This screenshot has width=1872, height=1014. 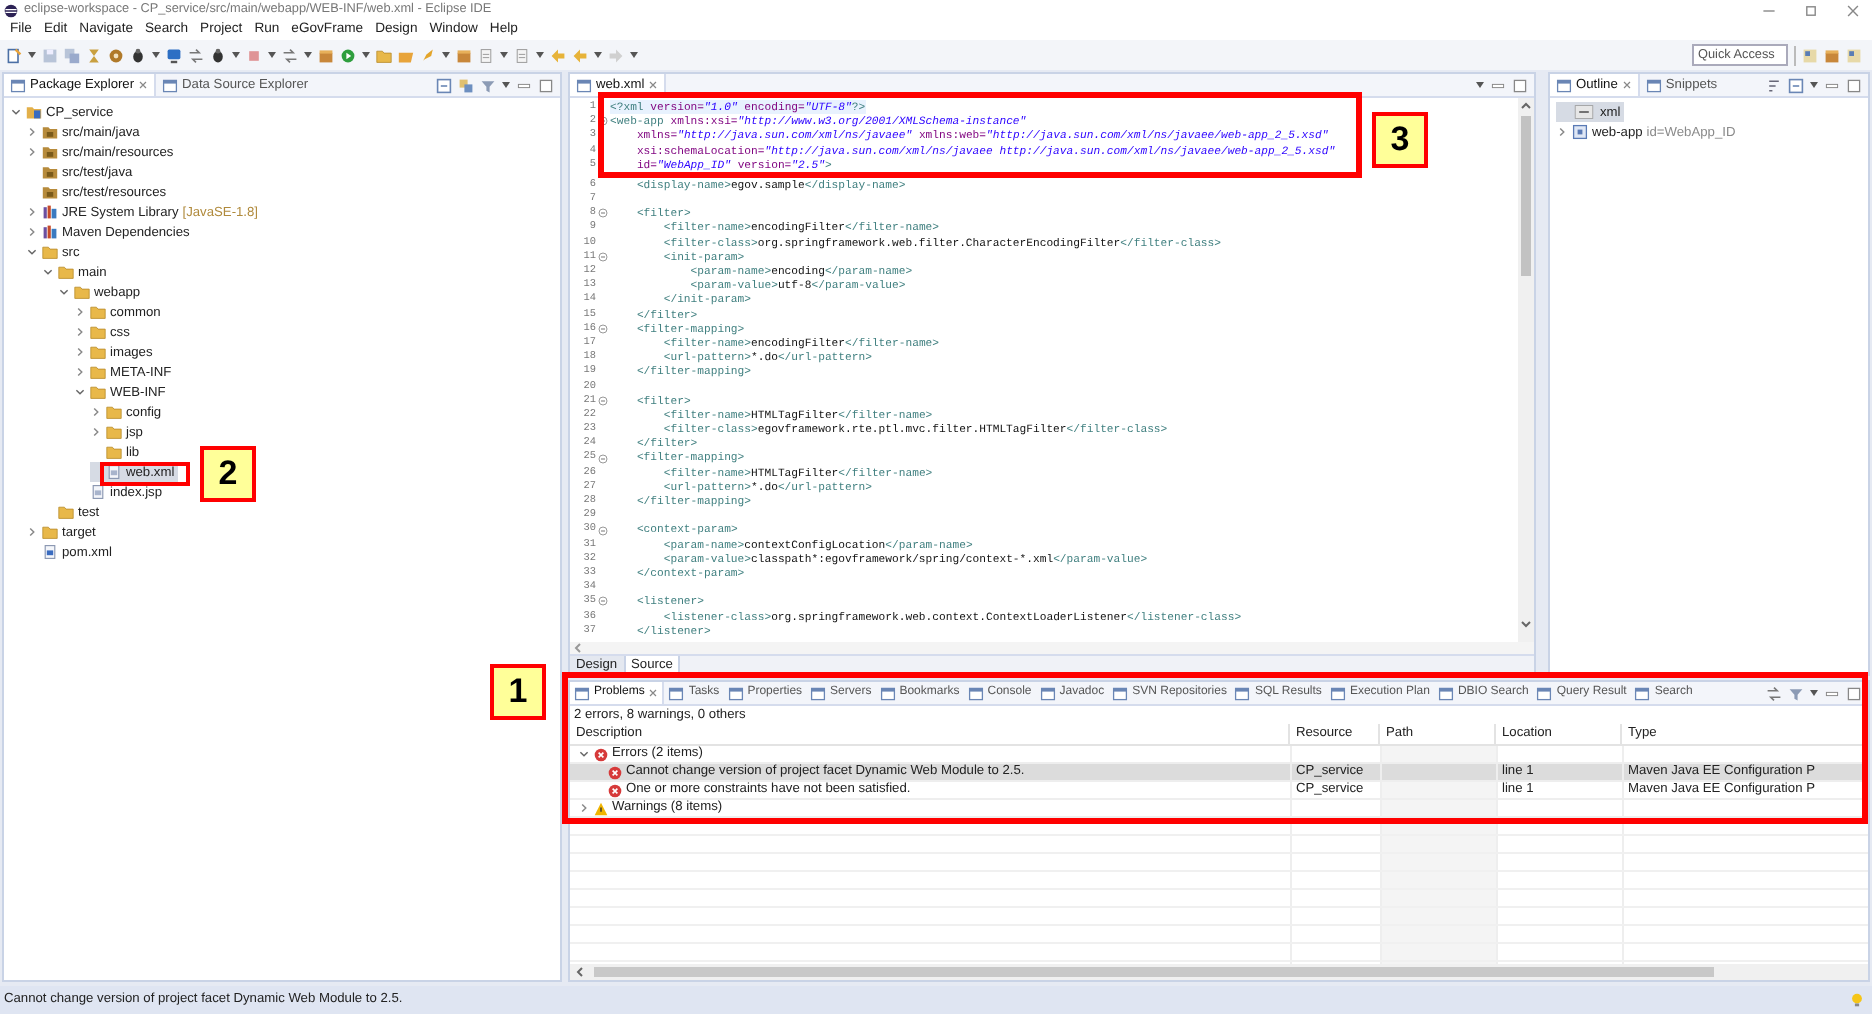 I want to click on callout-number: 3, so click(x=1400, y=140).